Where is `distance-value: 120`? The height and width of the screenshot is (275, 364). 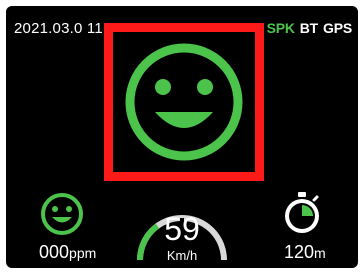 distance-value: 120 is located at coordinates (299, 252).